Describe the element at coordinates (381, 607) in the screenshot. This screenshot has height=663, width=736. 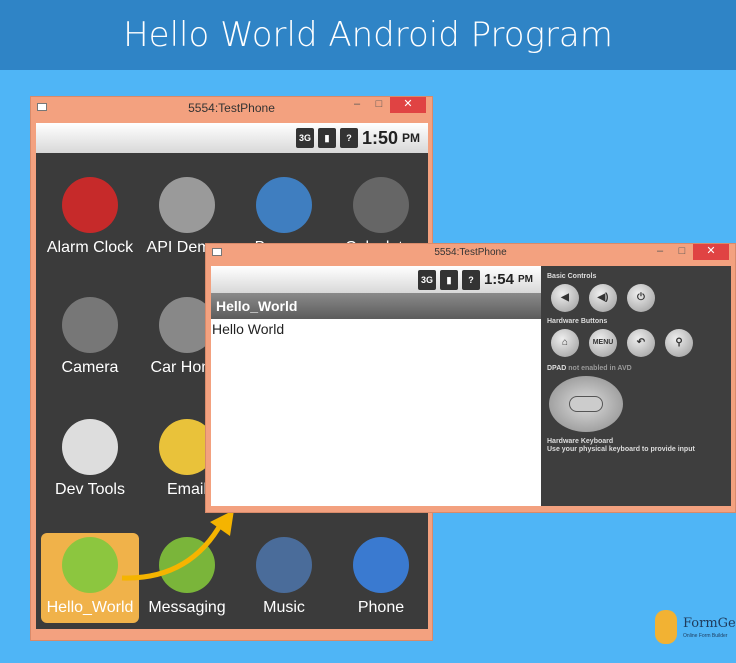
I see `app-label: Phone` at that location.